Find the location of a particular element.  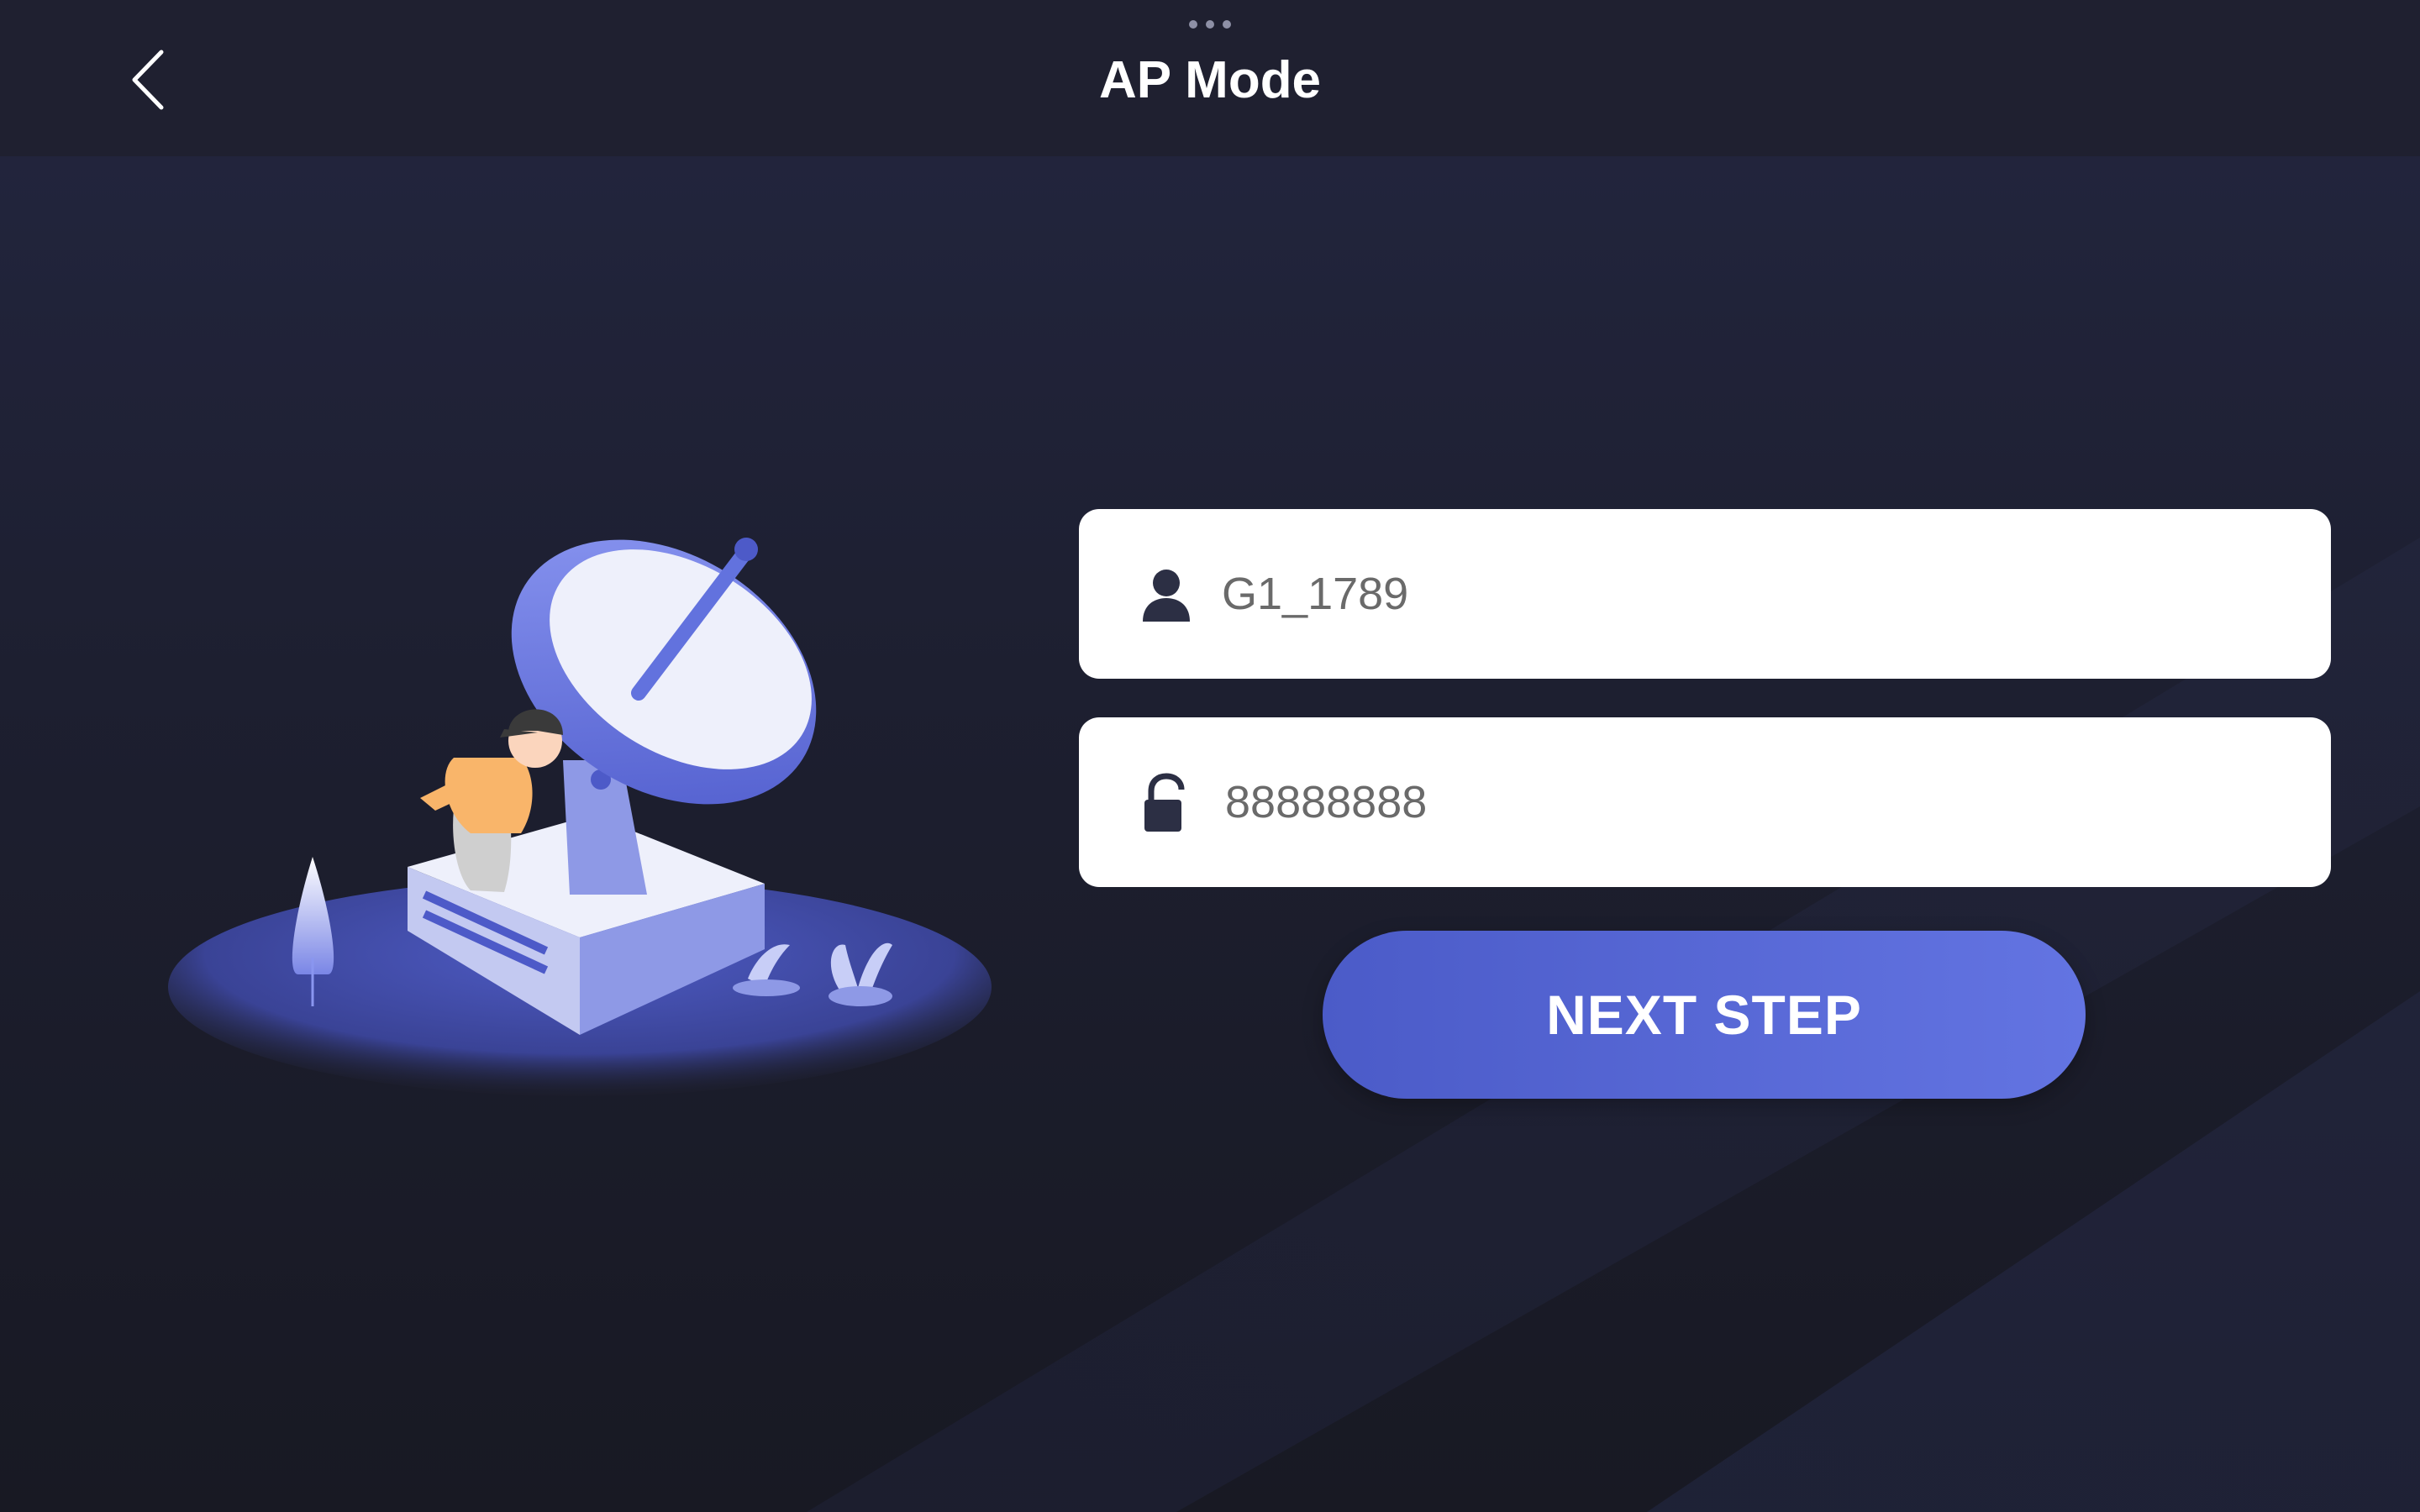

app-header: AP Mode is located at coordinates (1210, 78).